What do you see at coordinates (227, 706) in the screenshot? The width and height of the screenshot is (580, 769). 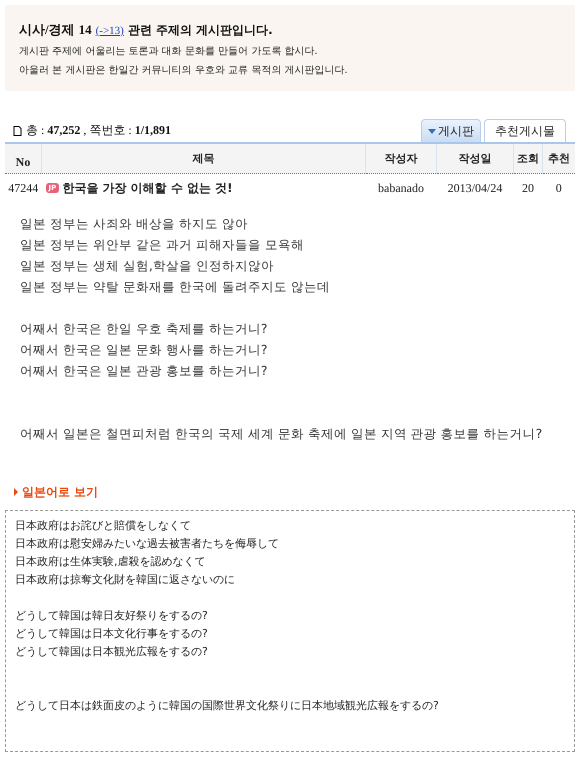 I see `translation-line: どうして日本は鉄面皮のように韓国の国際世界文化祭りに日本地域観光広報をするの?` at bounding box center [227, 706].